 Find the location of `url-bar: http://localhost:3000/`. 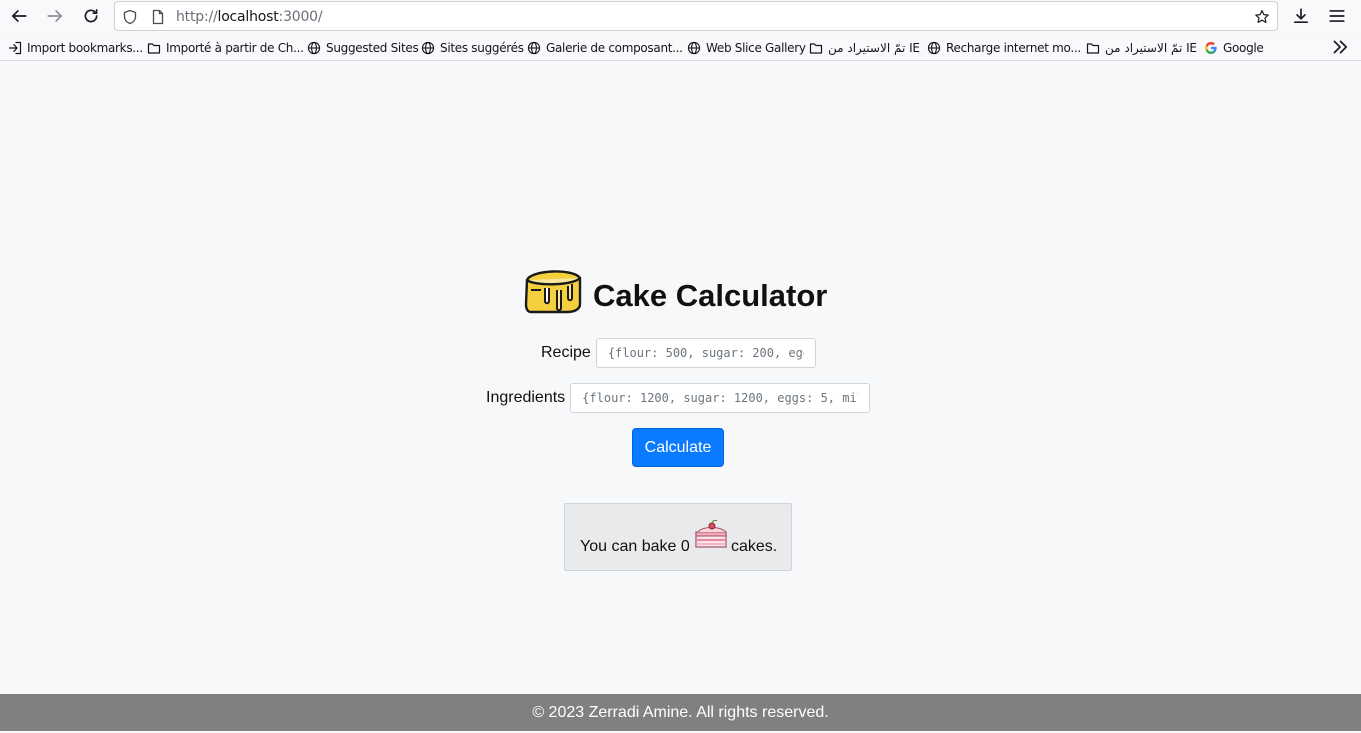

url-bar: http://localhost:3000/ is located at coordinates (696, 16).